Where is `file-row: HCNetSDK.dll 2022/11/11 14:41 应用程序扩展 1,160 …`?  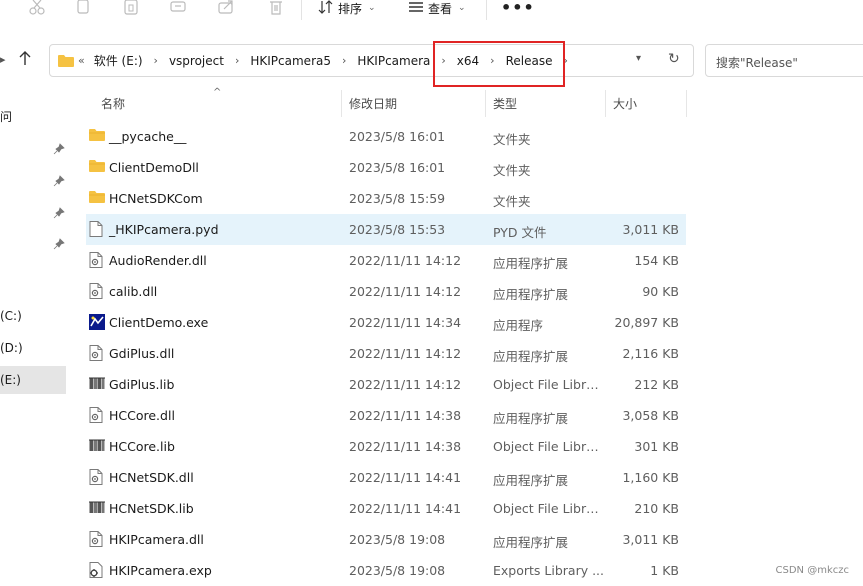 file-row: HCNetSDK.dll 2022/11/11 14:41 应用程序扩展 1,160 … is located at coordinates (386, 477).